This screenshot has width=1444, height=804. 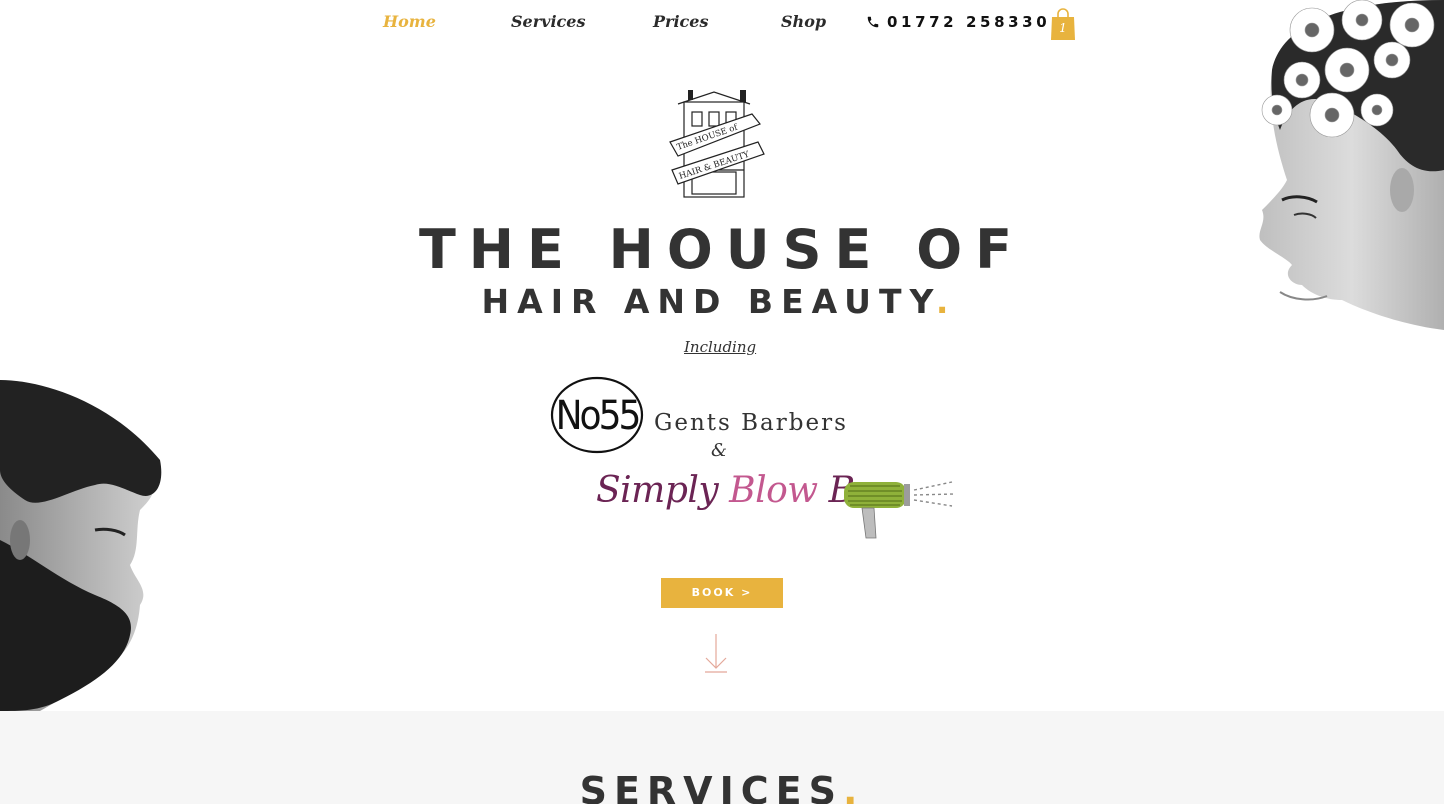 What do you see at coordinates (680, 21) in the screenshot?
I see `nav-item-prices: Prices` at bounding box center [680, 21].